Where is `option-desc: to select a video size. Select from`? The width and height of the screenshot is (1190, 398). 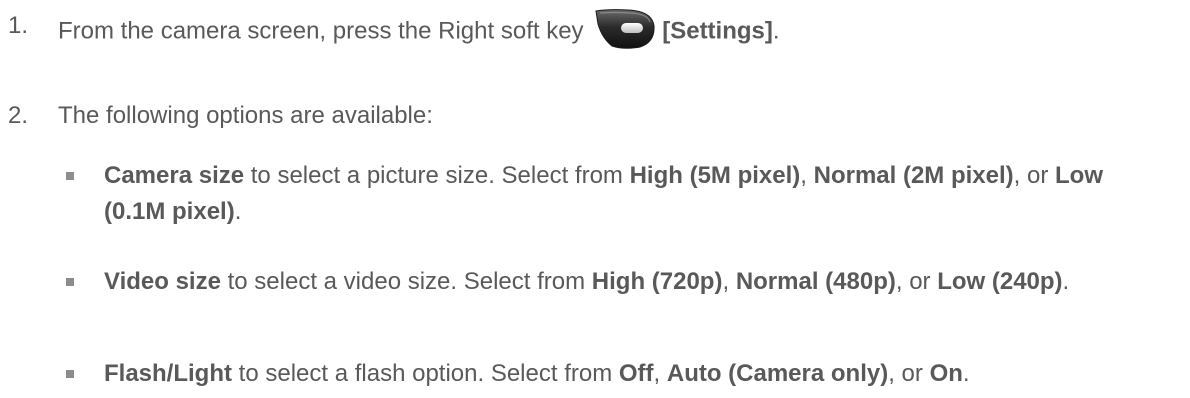
option-desc: to select a video size. Select from is located at coordinates (406, 281).